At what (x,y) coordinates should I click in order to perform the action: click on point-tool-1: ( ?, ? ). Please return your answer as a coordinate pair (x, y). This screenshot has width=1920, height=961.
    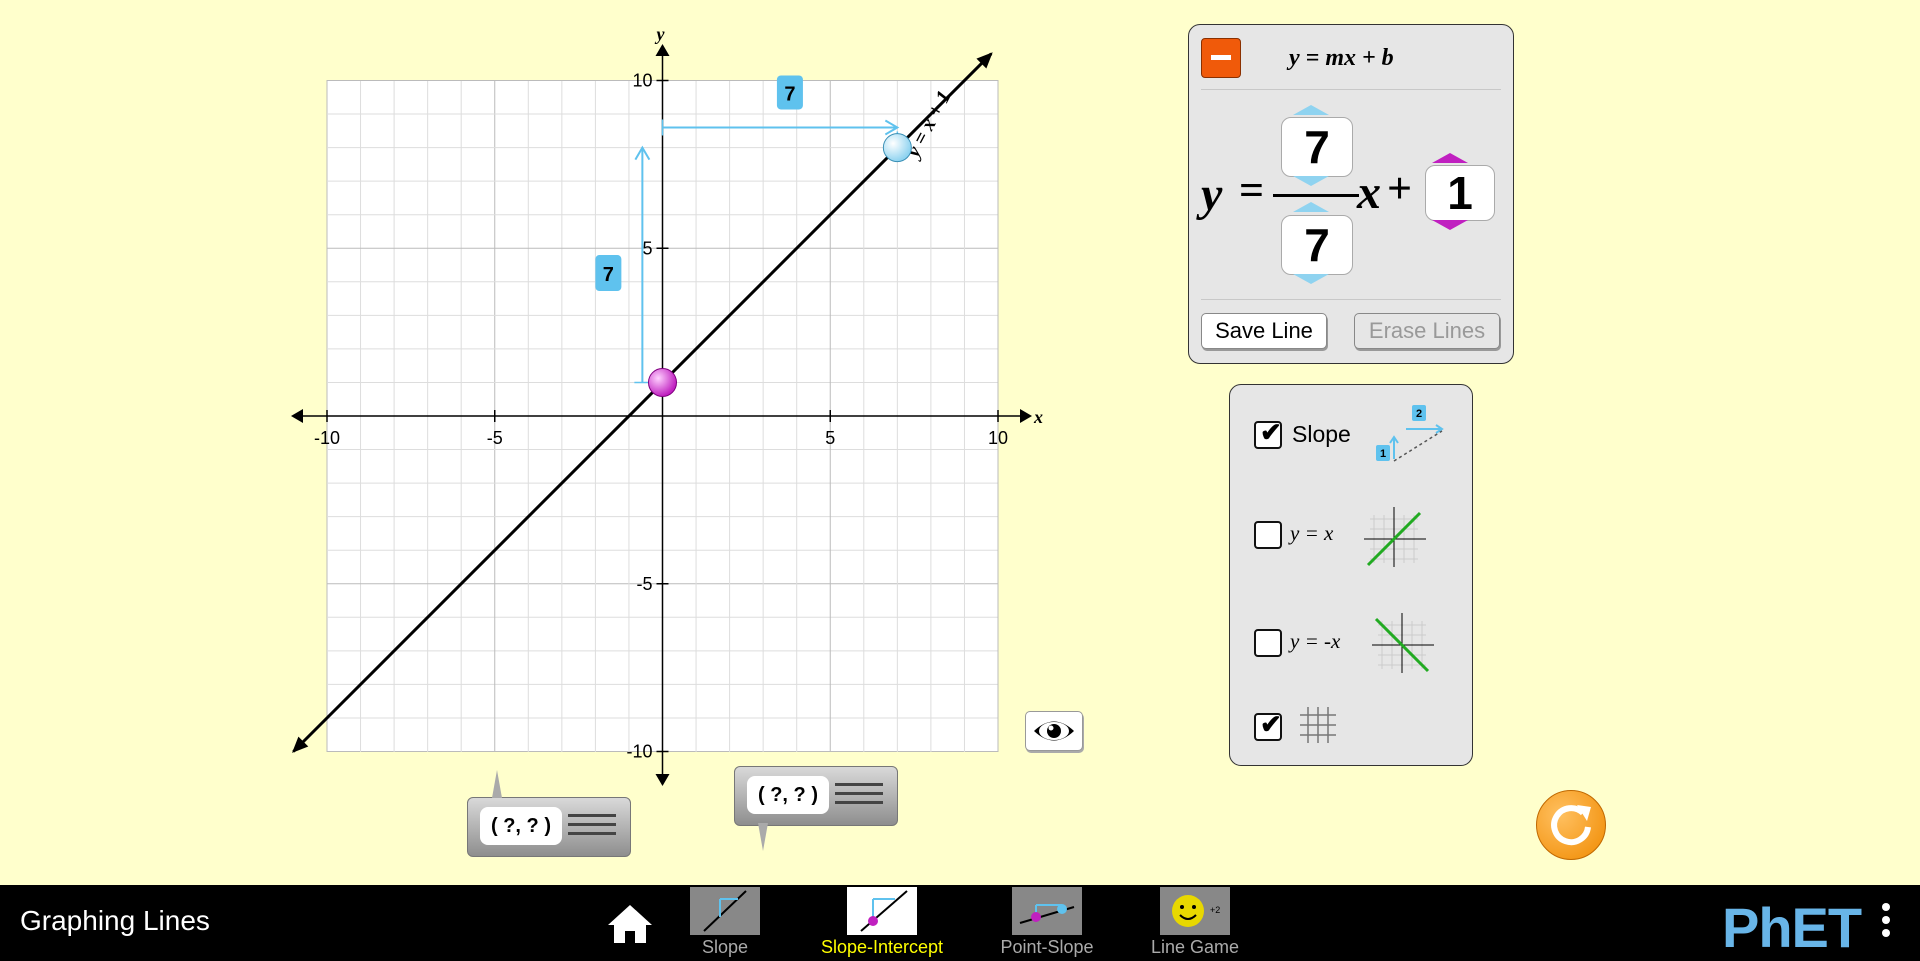
    Looking at the image, I should click on (549, 827).